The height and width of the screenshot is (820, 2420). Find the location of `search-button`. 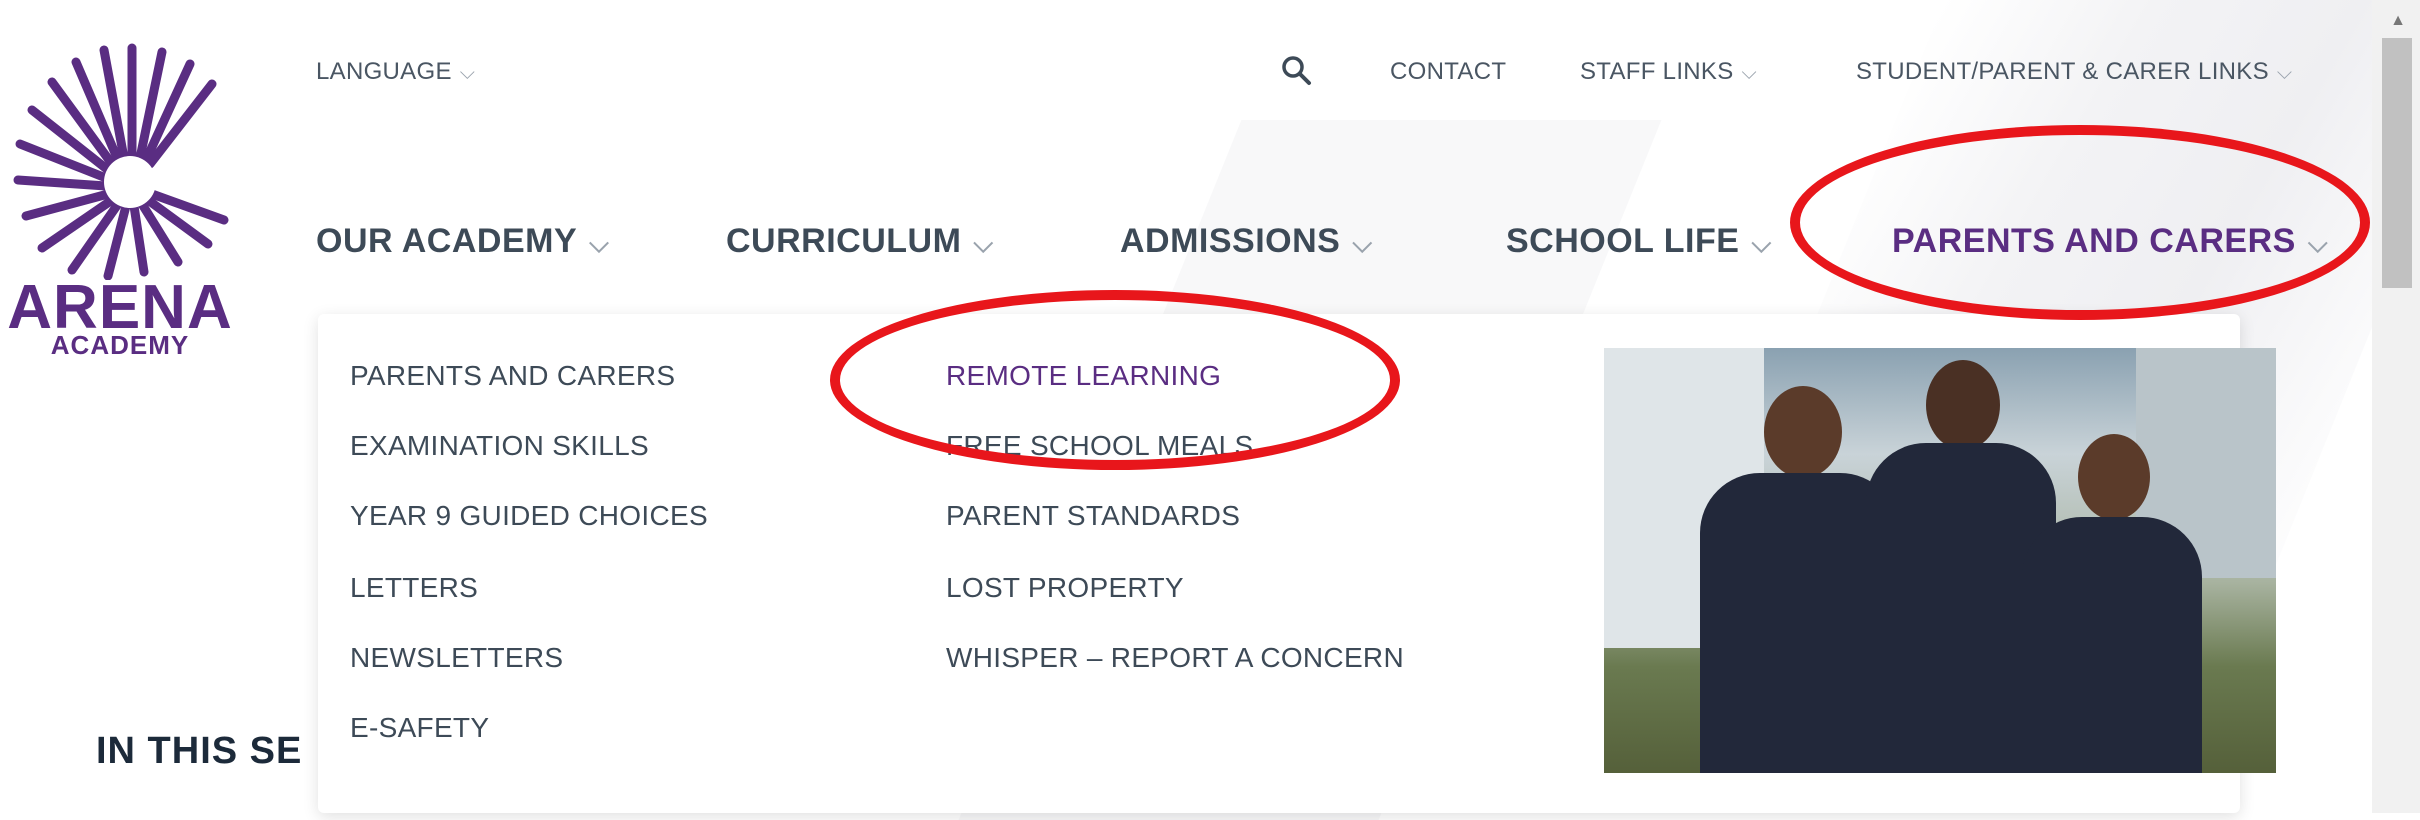

search-button is located at coordinates (1296, 73).